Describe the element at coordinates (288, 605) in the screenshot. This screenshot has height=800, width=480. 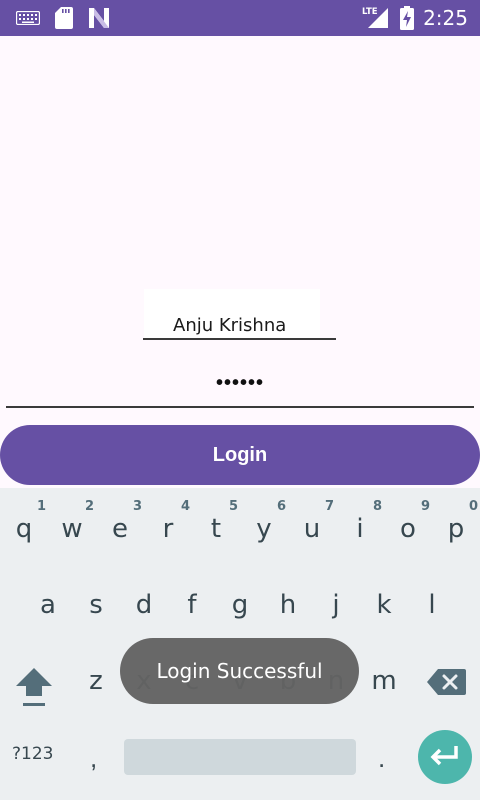
I see `key-label: h` at that location.